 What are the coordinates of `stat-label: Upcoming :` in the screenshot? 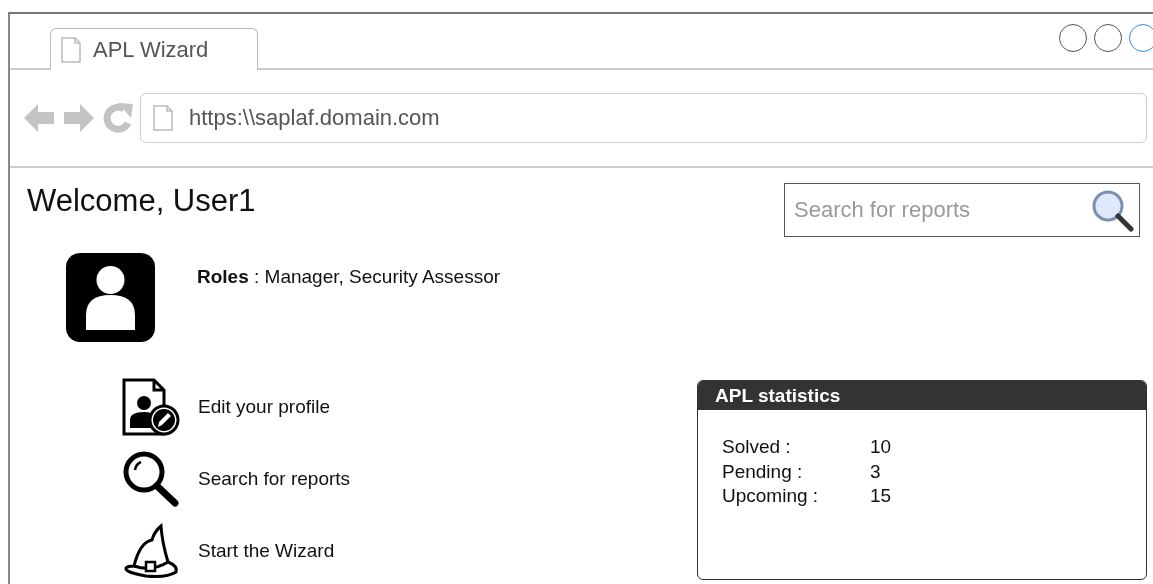 It's located at (771, 496).